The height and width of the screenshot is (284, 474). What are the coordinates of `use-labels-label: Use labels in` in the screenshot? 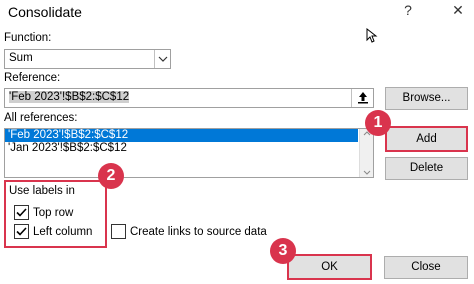 It's located at (42, 191).